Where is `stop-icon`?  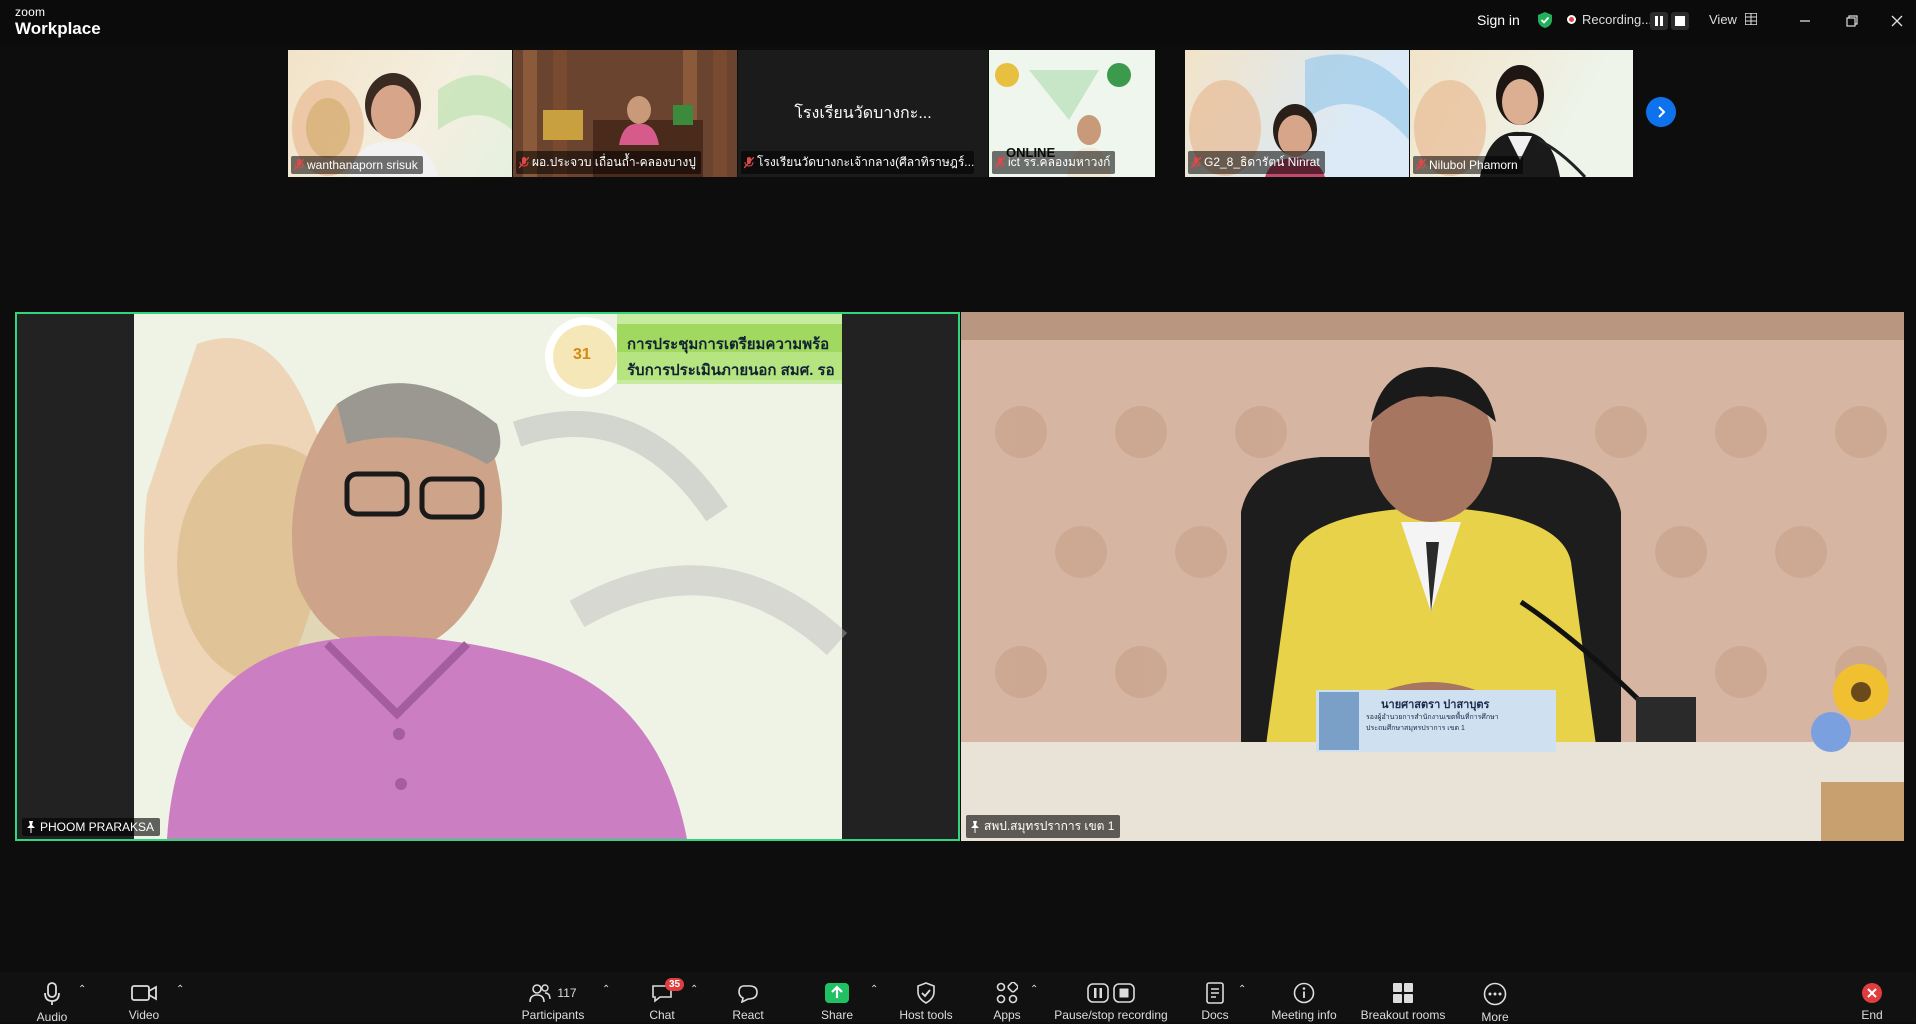 stop-icon is located at coordinates (1680, 21).